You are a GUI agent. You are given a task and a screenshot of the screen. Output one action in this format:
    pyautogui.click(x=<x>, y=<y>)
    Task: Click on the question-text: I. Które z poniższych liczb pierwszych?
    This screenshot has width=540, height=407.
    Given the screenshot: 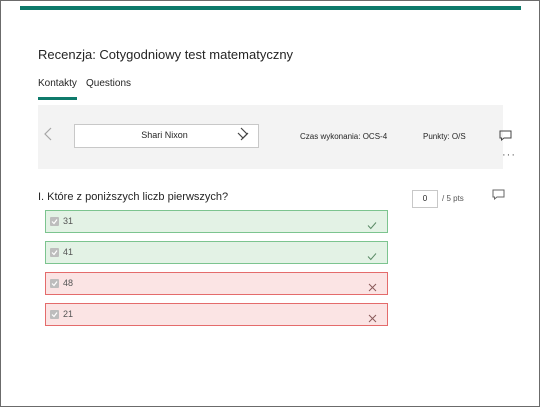 What is the action you would take?
    pyautogui.click(x=133, y=197)
    